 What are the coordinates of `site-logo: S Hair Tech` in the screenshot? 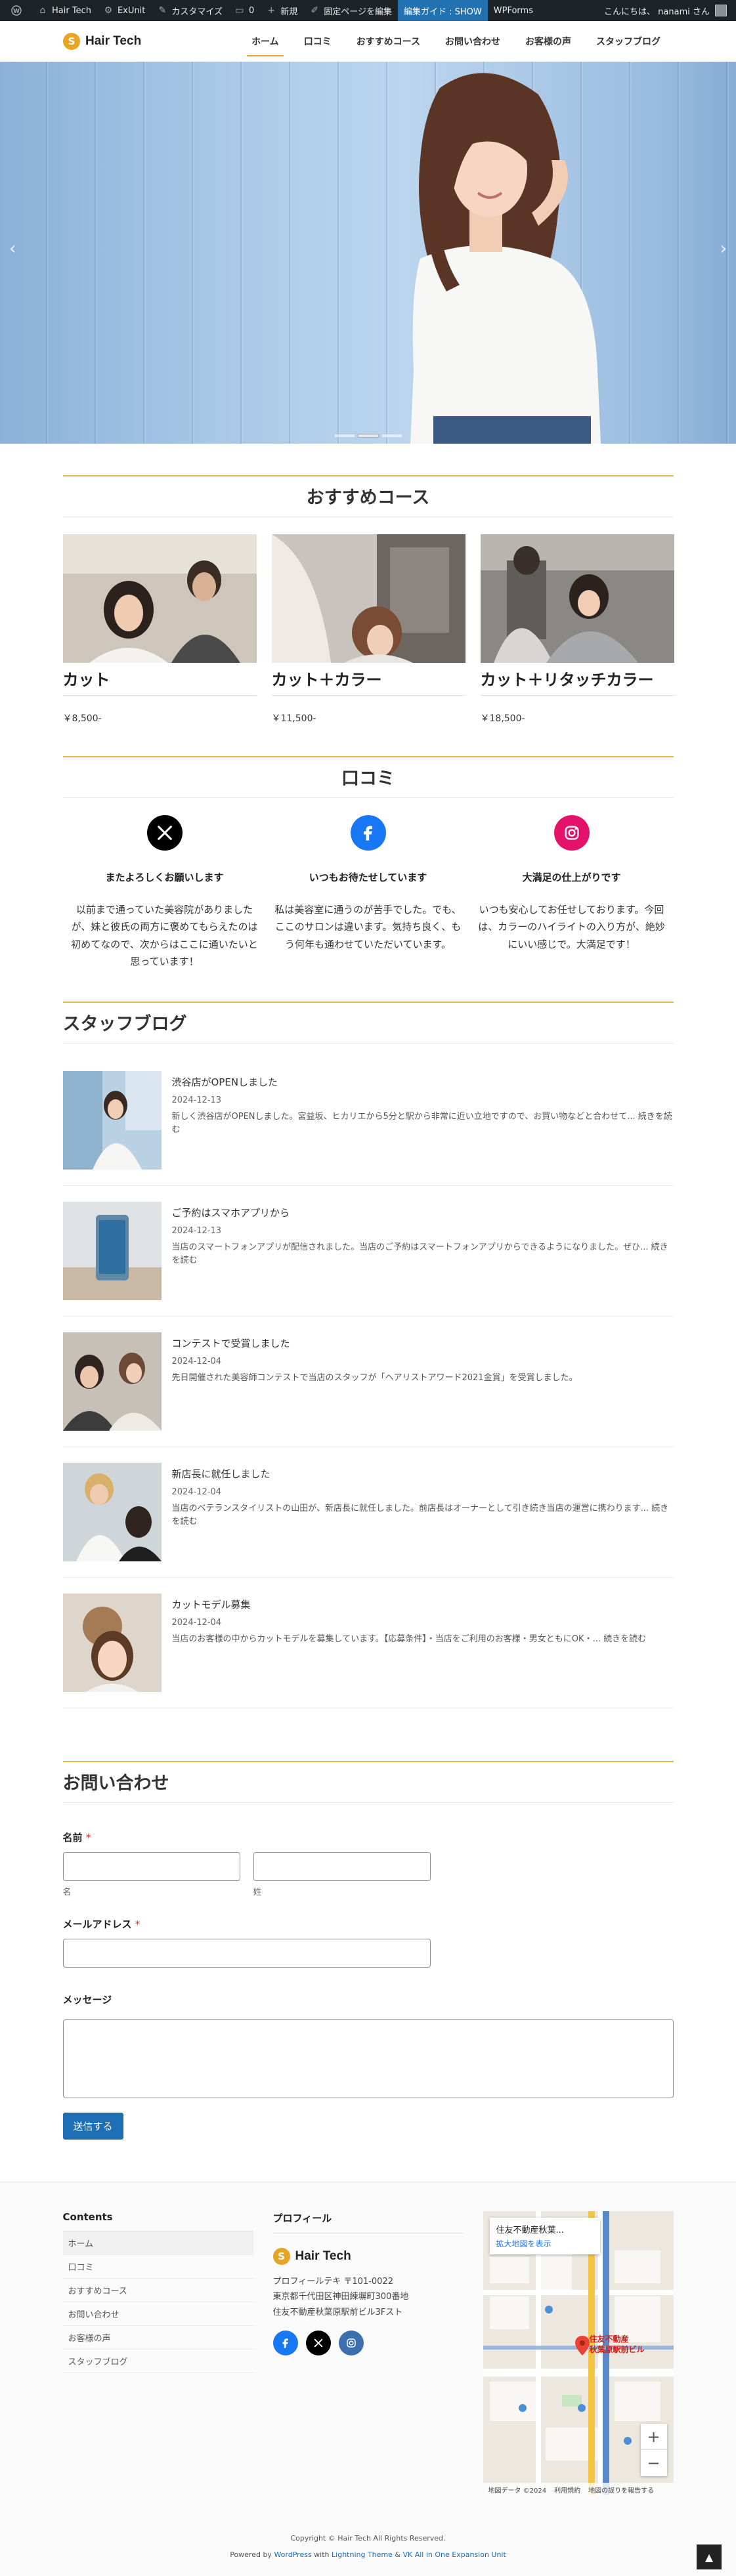 It's located at (102, 41).